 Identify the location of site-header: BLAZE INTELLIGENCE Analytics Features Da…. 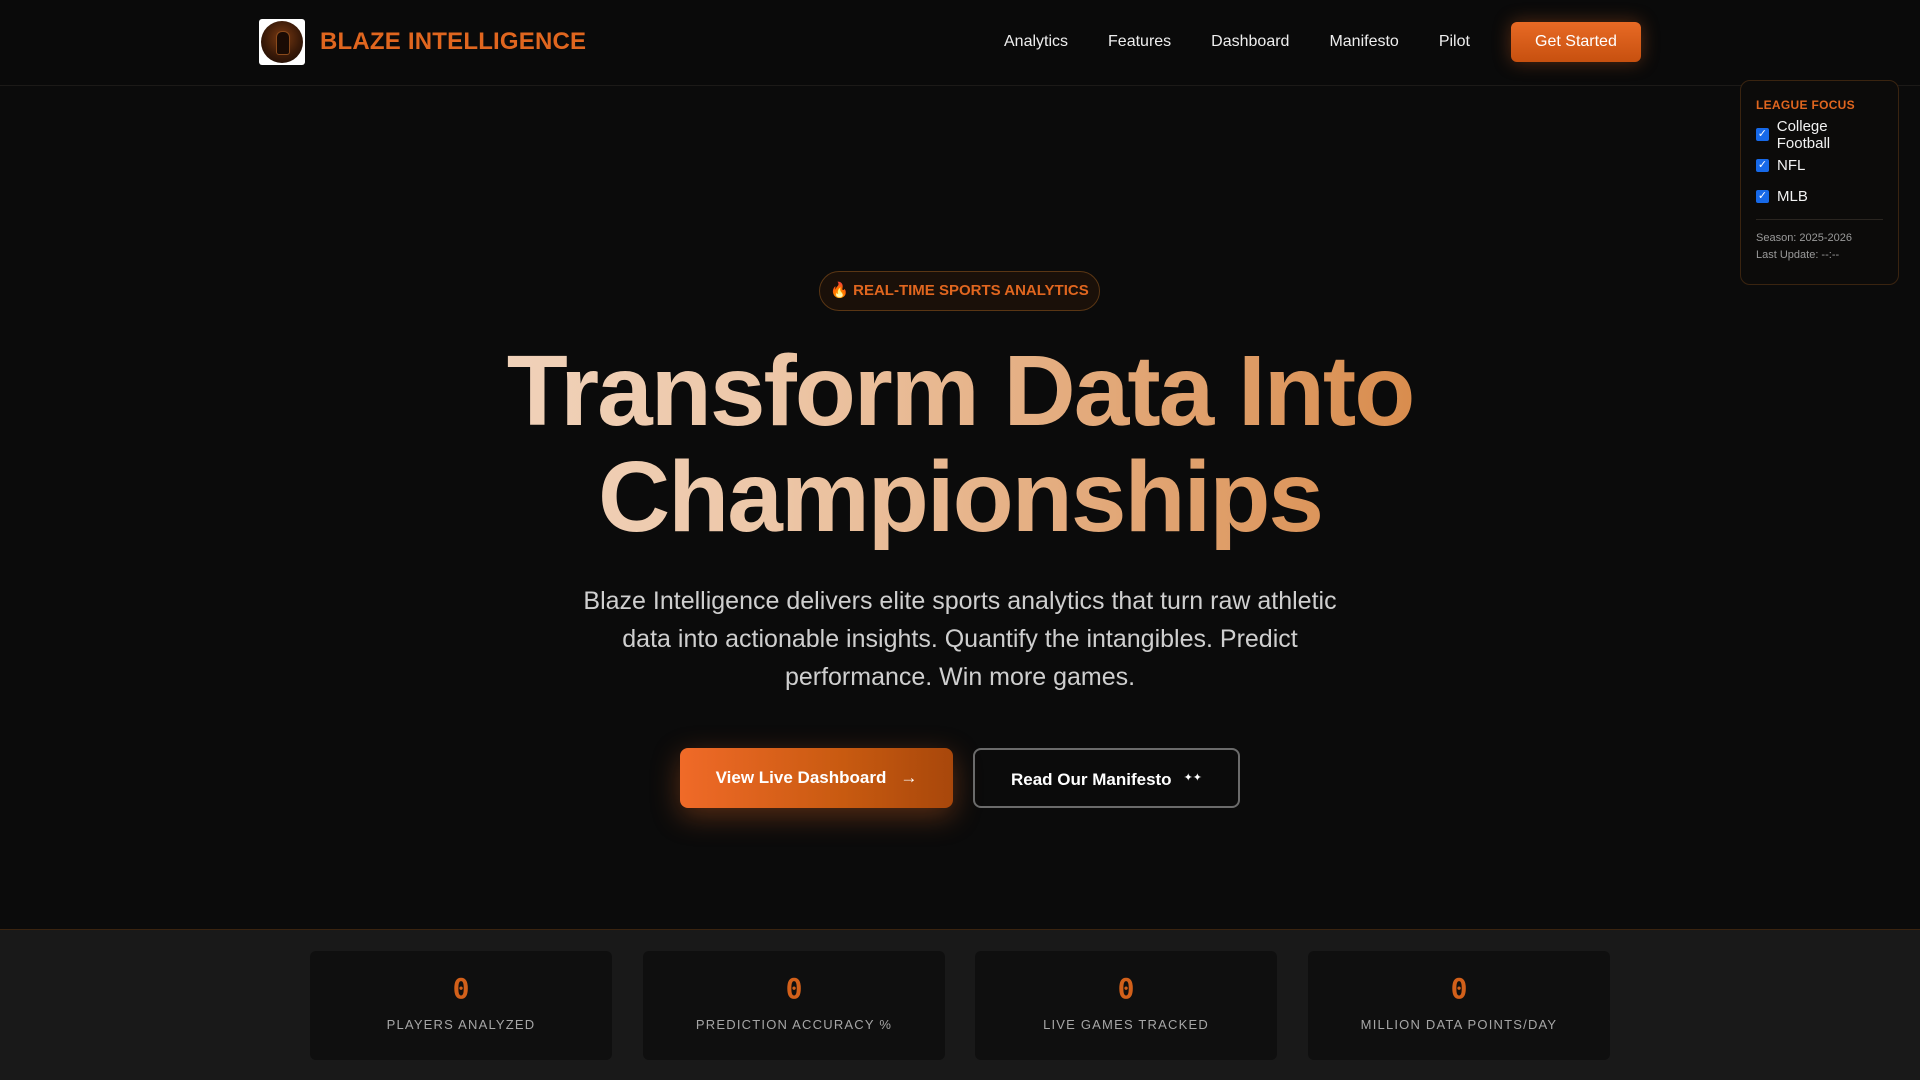
(960, 43).